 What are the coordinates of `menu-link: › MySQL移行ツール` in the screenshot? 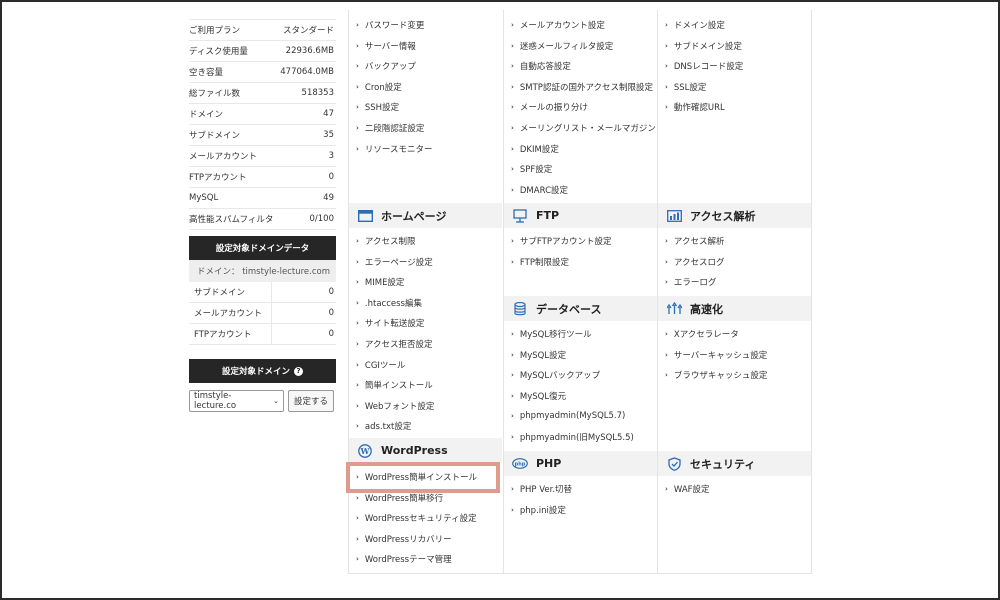 It's located at (551, 334).